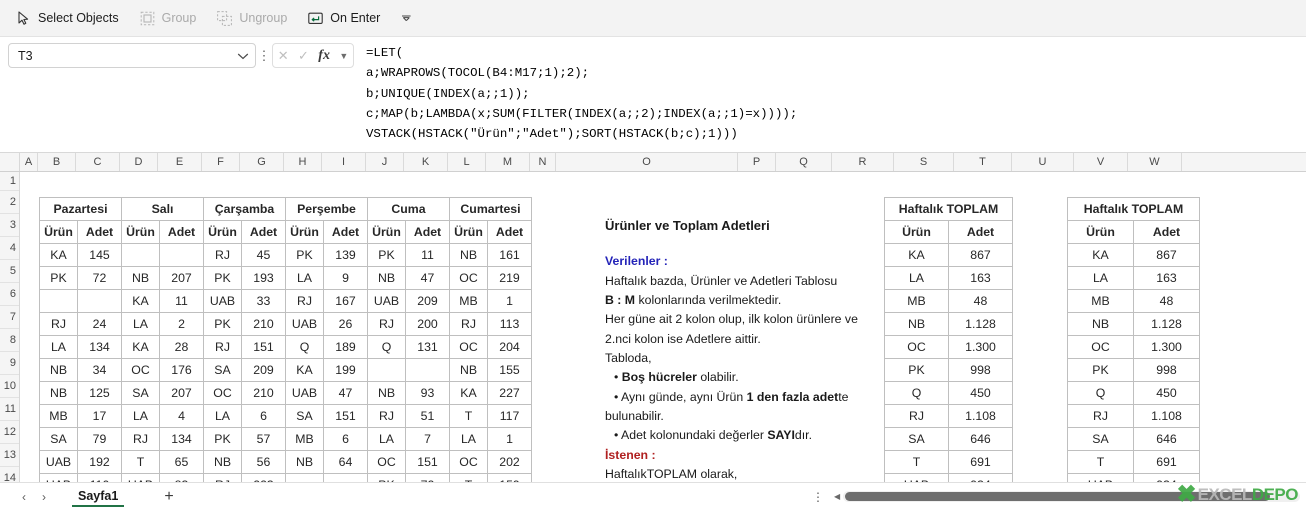  I want to click on column-header-c: C, so click(98, 162).